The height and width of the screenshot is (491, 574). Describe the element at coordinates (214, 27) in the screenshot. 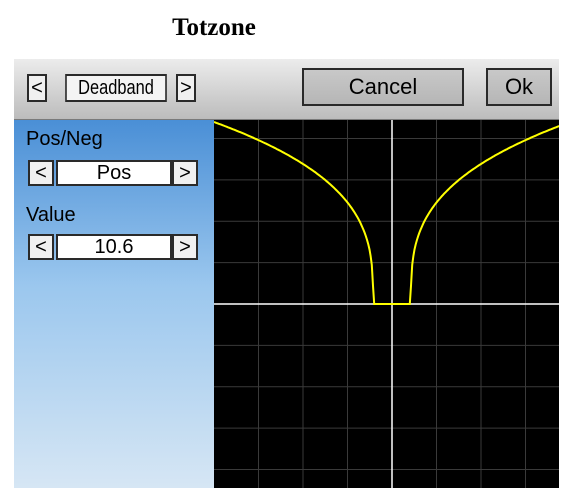

I see `figure-caption: Totzone` at that location.